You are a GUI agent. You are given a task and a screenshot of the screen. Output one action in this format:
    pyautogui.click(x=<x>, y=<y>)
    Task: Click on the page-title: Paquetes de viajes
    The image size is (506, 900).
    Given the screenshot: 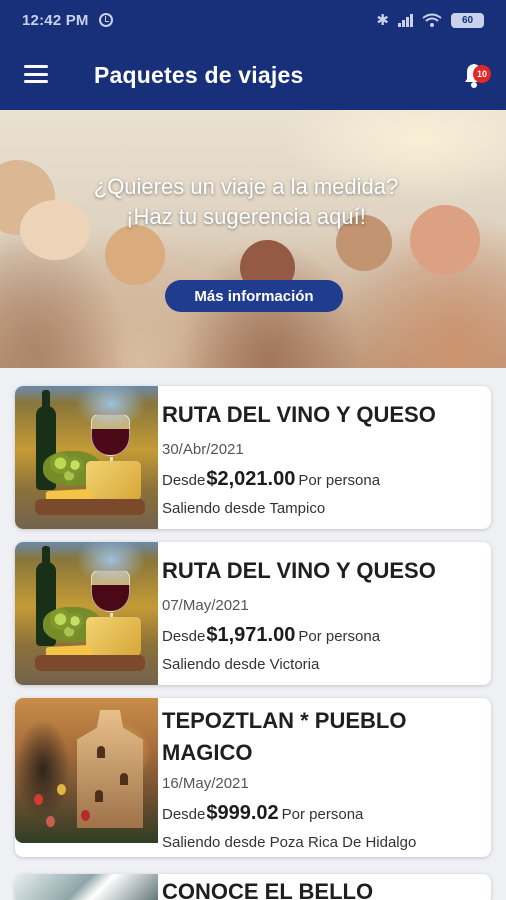 What is the action you would take?
    pyautogui.click(x=199, y=75)
    